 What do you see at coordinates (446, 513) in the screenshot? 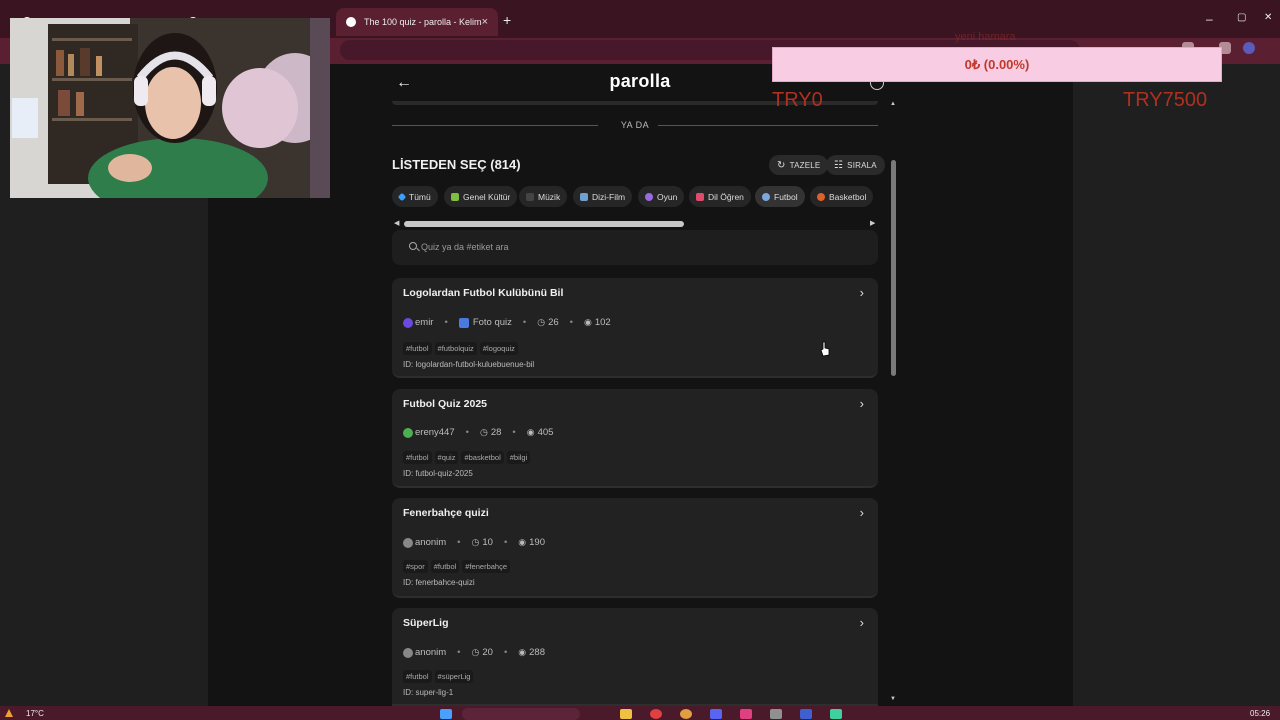
I see `quiz-title: Fenerbahçe quizi` at bounding box center [446, 513].